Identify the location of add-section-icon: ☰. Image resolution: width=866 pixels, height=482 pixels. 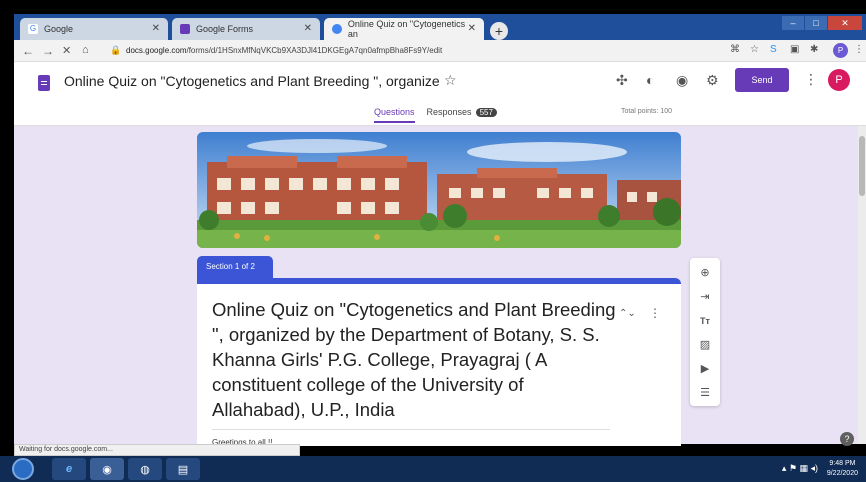
(705, 393).